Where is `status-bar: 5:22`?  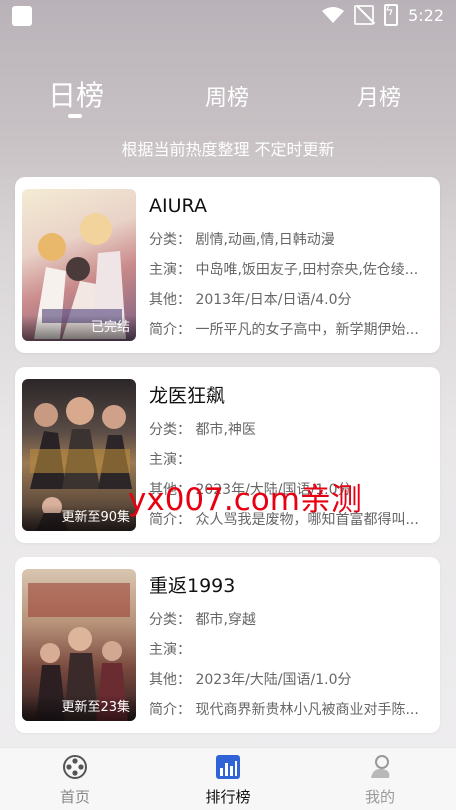
status-bar: 5:22 is located at coordinates (228, 16).